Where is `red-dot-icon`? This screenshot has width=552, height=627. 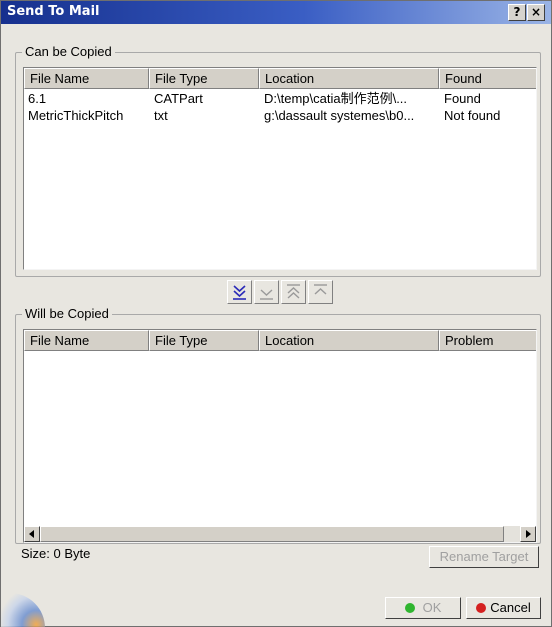 red-dot-icon is located at coordinates (481, 608).